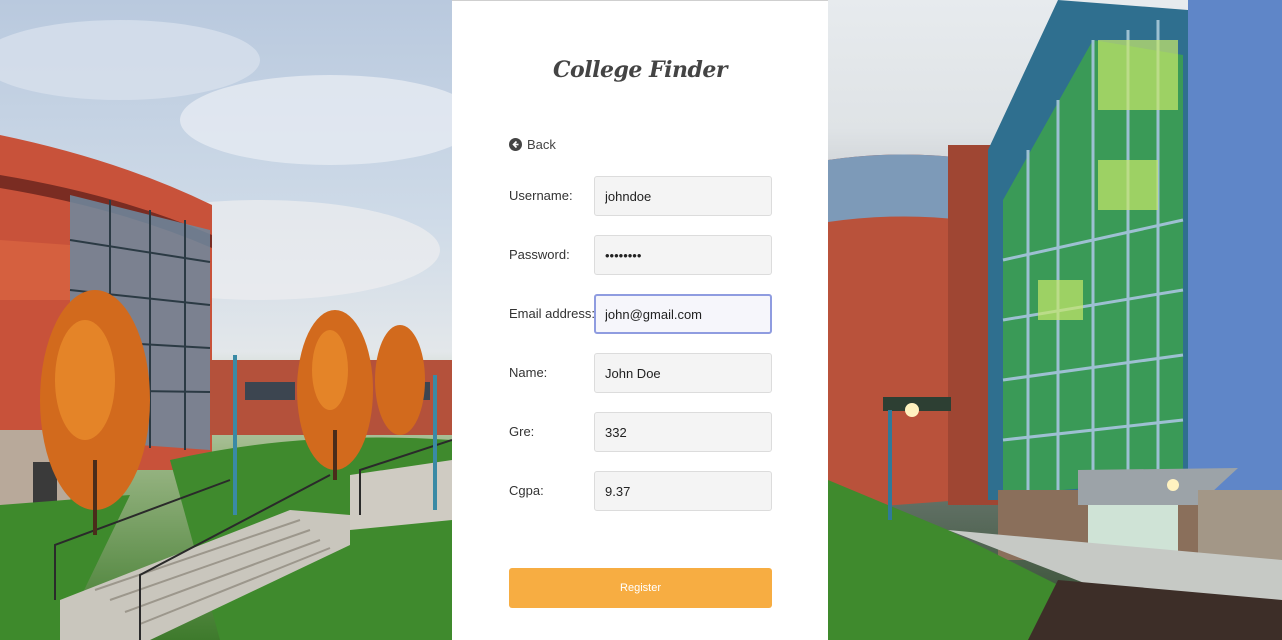 This screenshot has width=1282, height=640. Describe the element at coordinates (552, 313) in the screenshot. I see `email-label: Email address:` at that location.